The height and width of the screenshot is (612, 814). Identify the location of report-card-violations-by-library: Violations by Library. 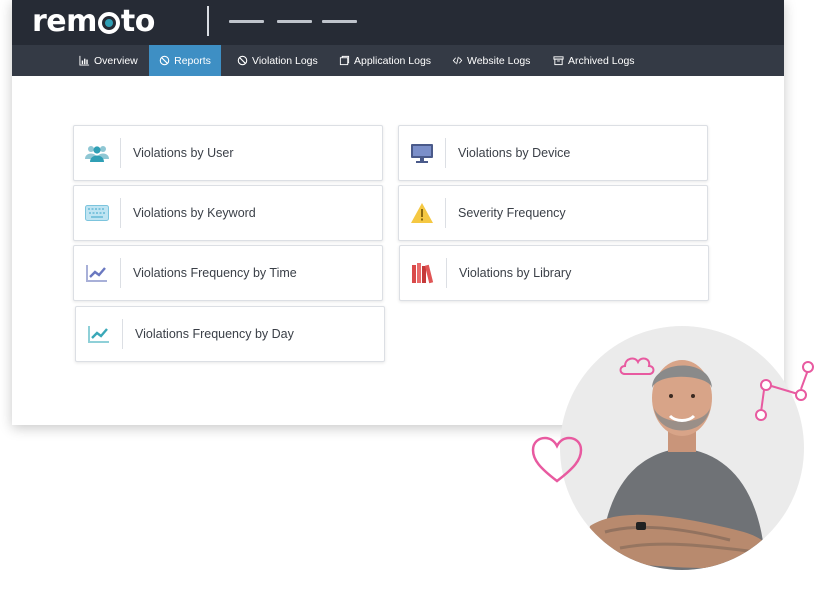
(554, 273).